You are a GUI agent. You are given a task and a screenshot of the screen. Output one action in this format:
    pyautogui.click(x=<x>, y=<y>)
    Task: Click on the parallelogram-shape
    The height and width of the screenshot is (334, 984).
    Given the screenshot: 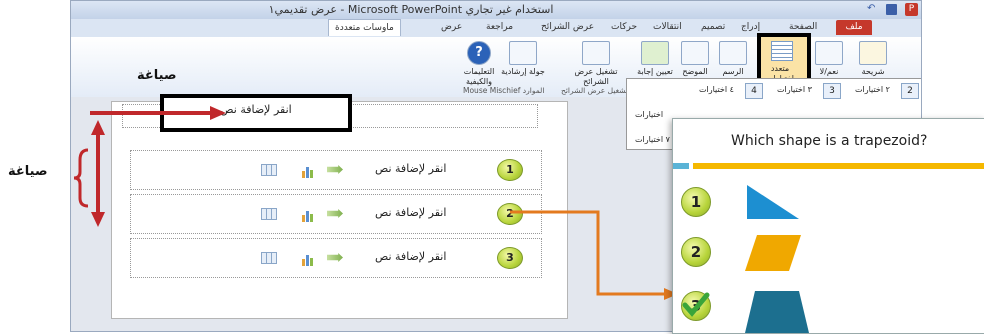 What is the action you would take?
    pyautogui.click(x=773, y=253)
    